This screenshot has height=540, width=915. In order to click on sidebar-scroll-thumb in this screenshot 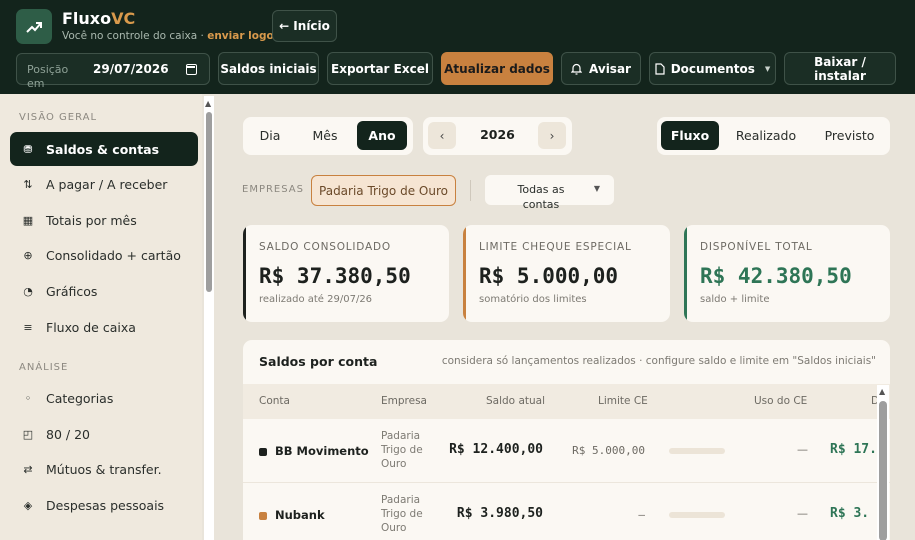, I will do `click(209, 202)`.